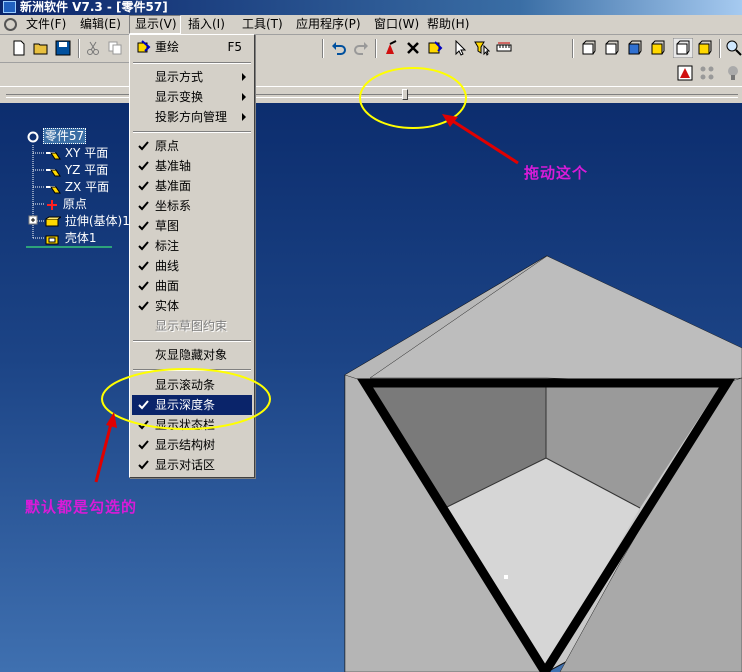 The width and height of the screenshot is (742, 672). I want to click on gear-icon, so click(10, 24).